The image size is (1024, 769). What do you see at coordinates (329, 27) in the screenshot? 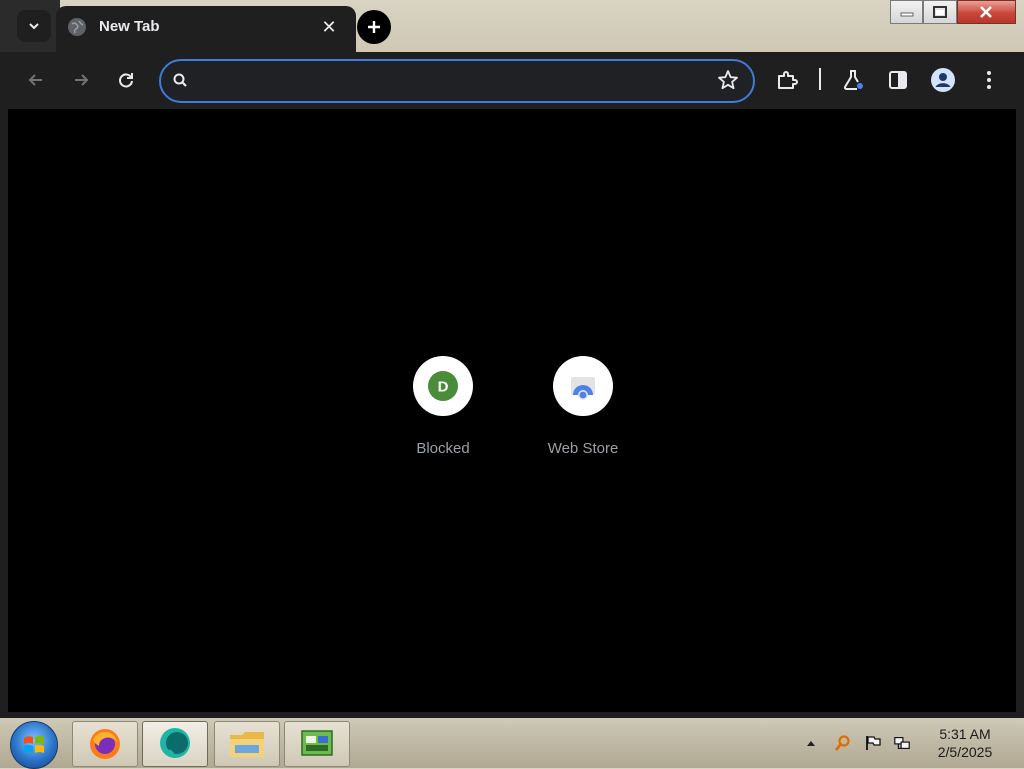
I see `tab-close-icon: ✕` at bounding box center [329, 27].